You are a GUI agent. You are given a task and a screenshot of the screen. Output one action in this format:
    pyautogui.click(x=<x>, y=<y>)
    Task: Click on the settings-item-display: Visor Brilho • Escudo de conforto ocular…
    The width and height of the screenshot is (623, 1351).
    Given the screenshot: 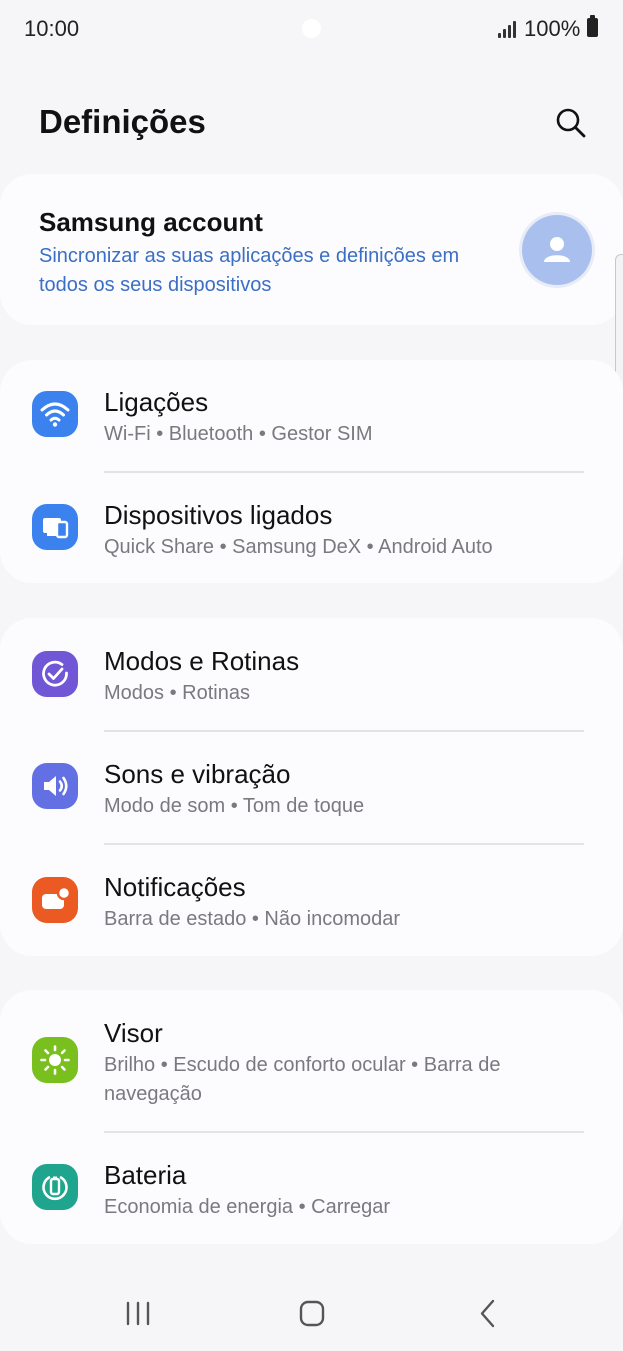 What is the action you would take?
    pyautogui.click(x=311, y=1061)
    